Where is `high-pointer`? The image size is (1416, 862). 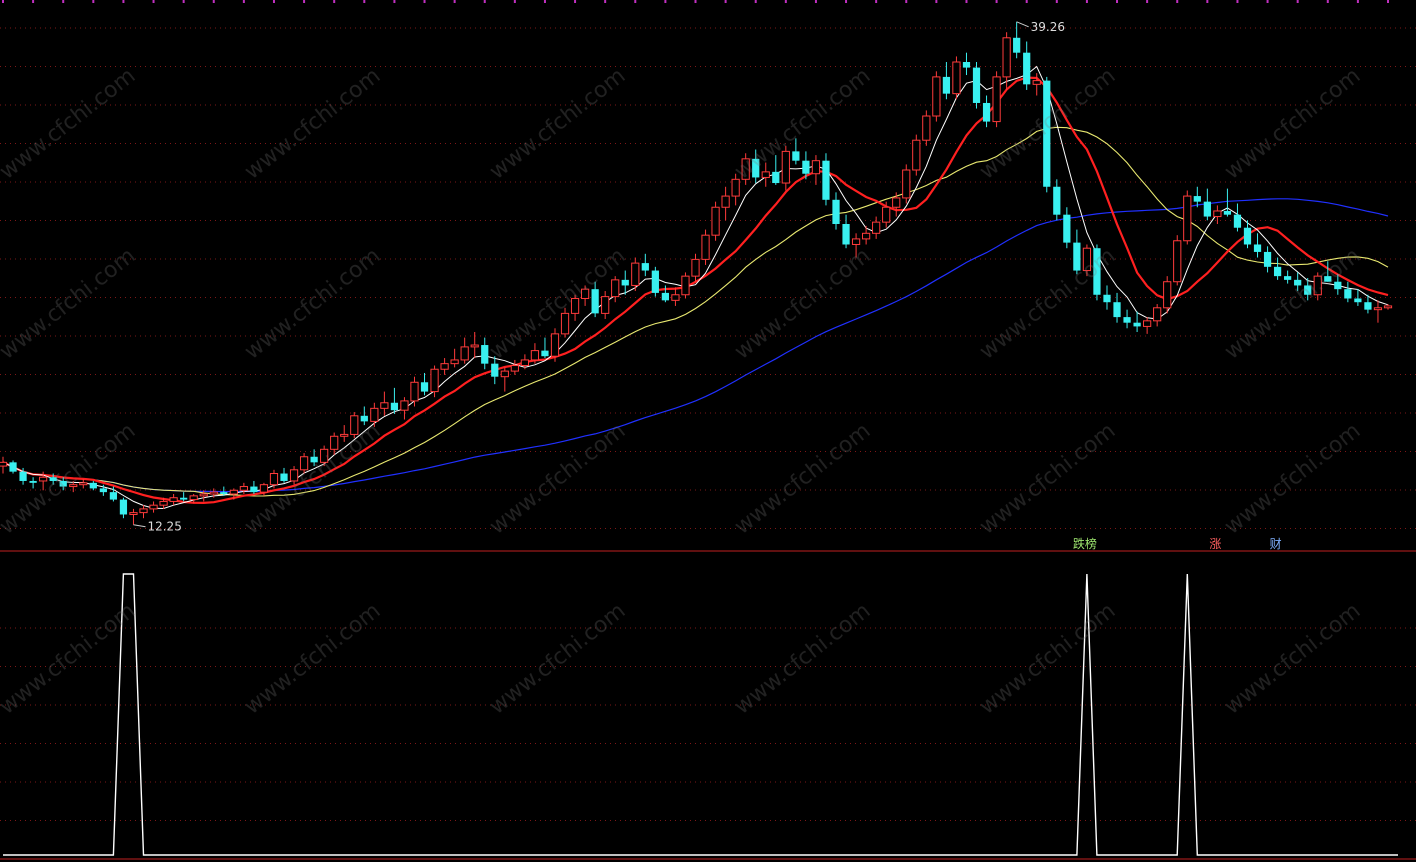
high-pointer is located at coordinates (1022, 24).